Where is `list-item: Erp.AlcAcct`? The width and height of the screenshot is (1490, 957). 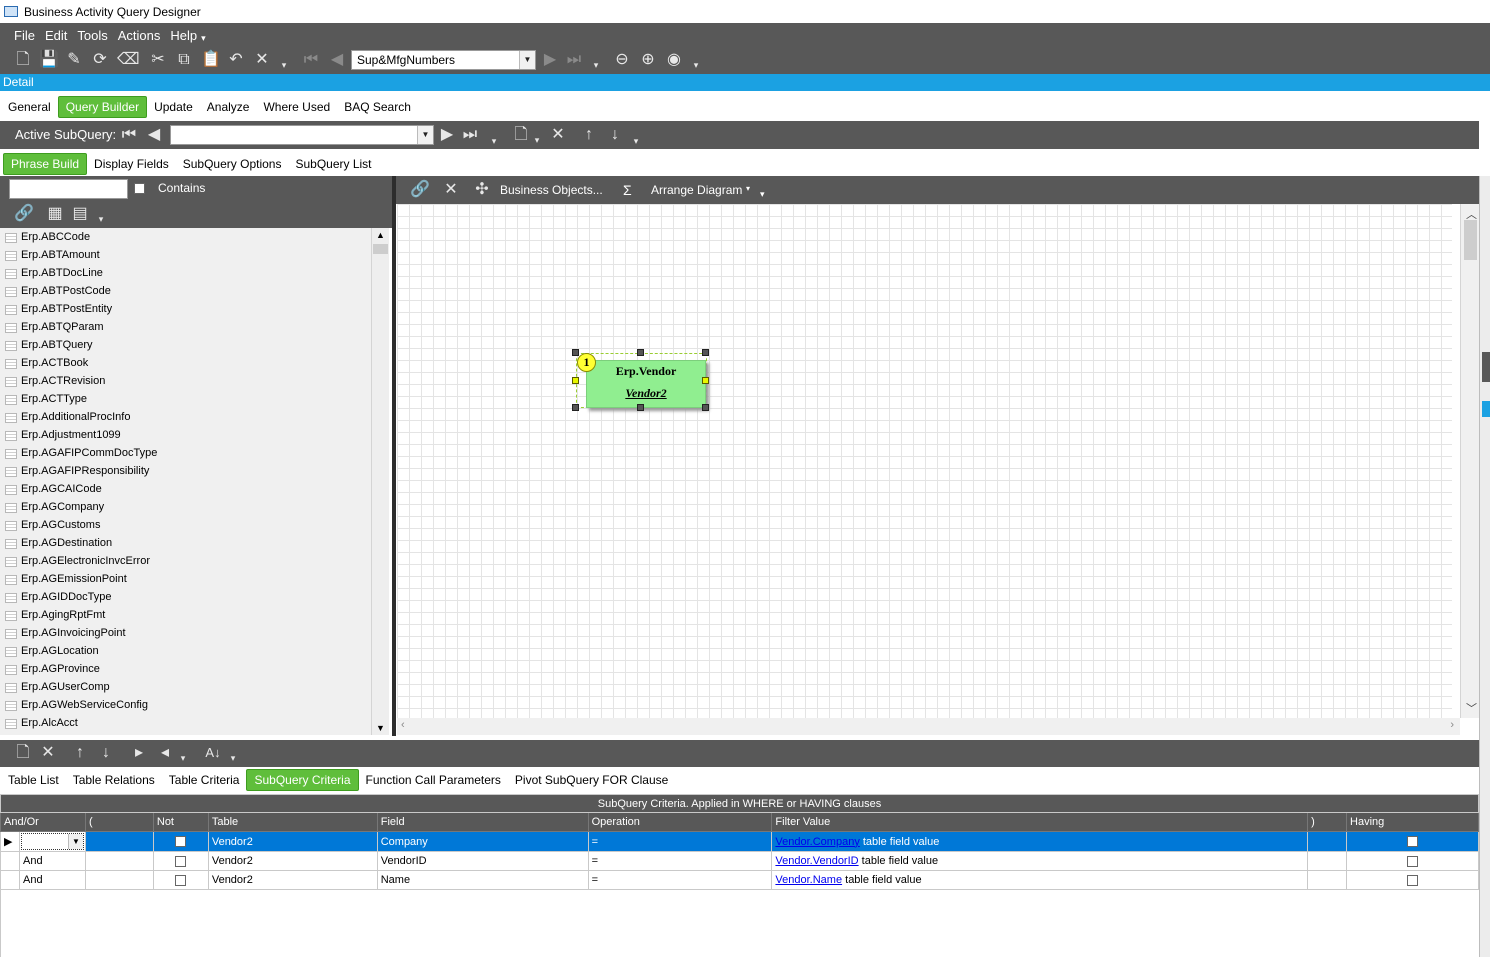
list-item: Erp.AlcAcct is located at coordinates (194, 723).